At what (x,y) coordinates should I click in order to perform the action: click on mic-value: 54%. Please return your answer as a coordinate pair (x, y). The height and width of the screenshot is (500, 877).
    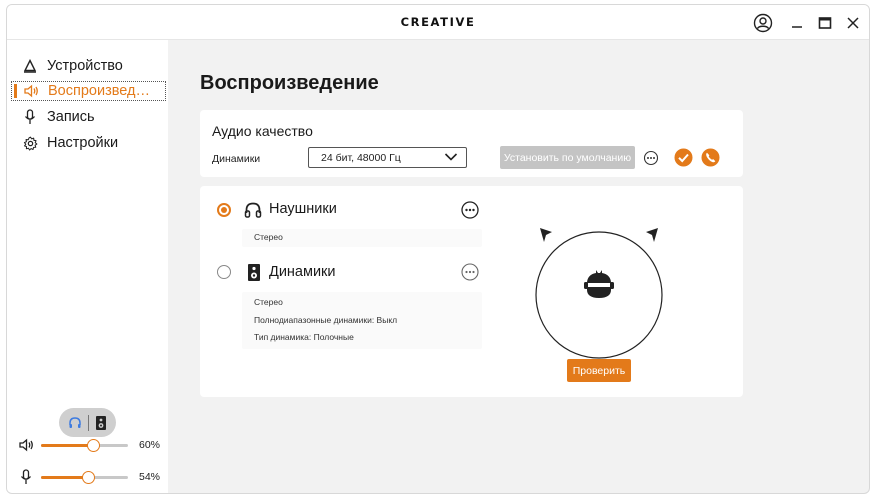
    Looking at the image, I should click on (150, 477).